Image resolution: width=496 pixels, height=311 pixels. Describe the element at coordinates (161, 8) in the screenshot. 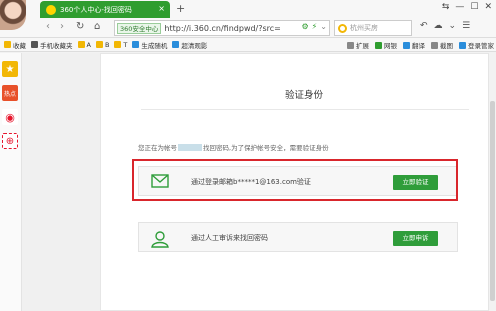

I see `tab-close-icon: ×` at that location.